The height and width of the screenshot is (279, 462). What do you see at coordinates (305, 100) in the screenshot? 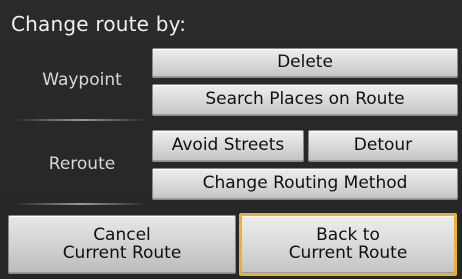
I see `search-places-on-route-button: Search Places on Route` at bounding box center [305, 100].